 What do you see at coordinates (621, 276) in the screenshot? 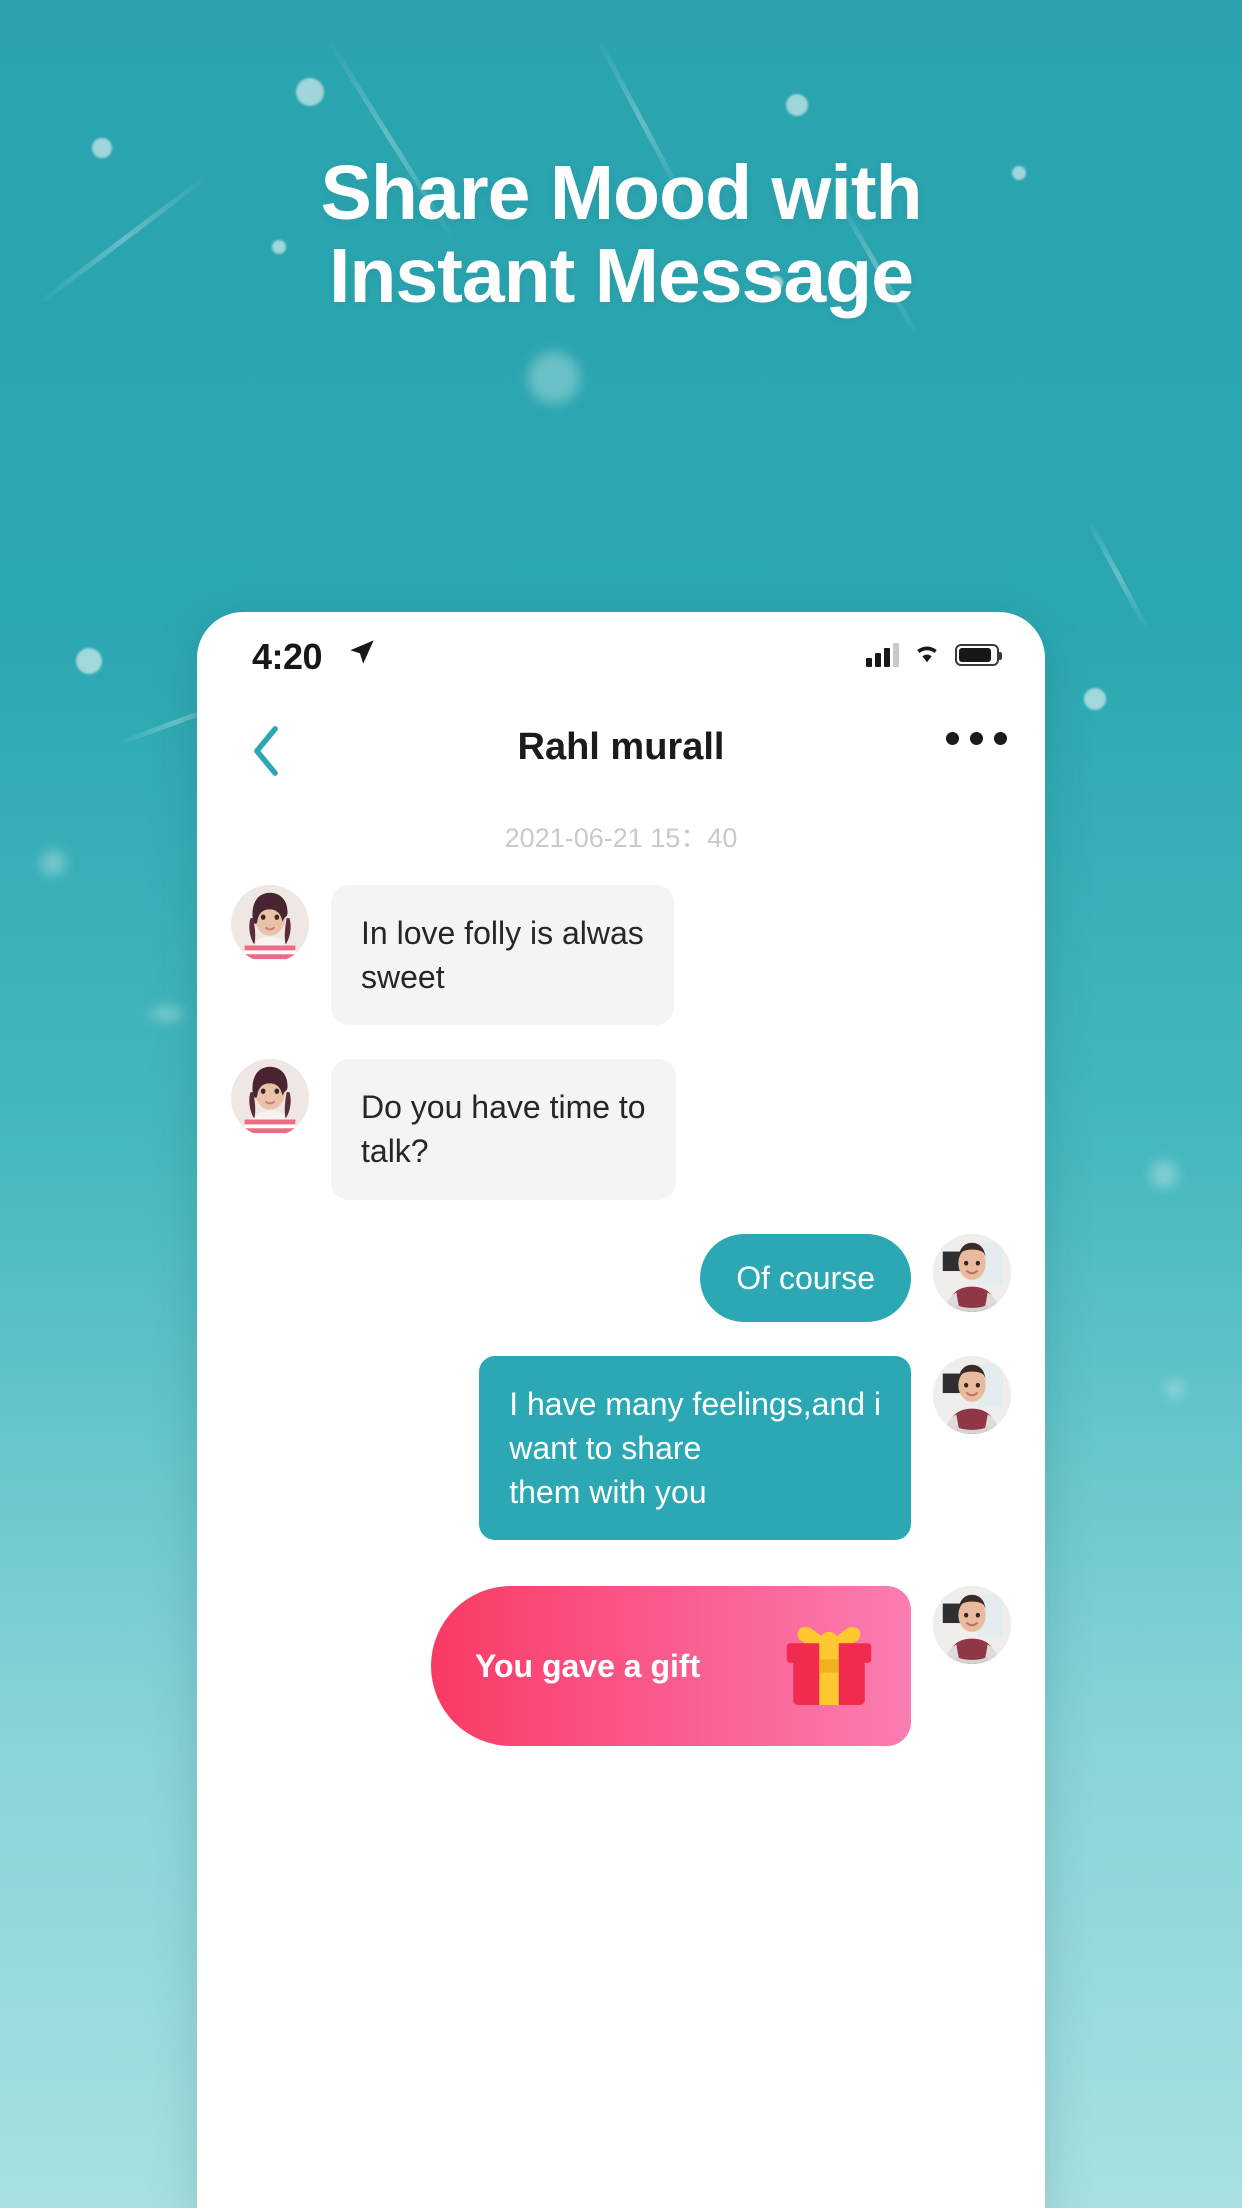
I see `headline-line-2: Instant Message` at bounding box center [621, 276].